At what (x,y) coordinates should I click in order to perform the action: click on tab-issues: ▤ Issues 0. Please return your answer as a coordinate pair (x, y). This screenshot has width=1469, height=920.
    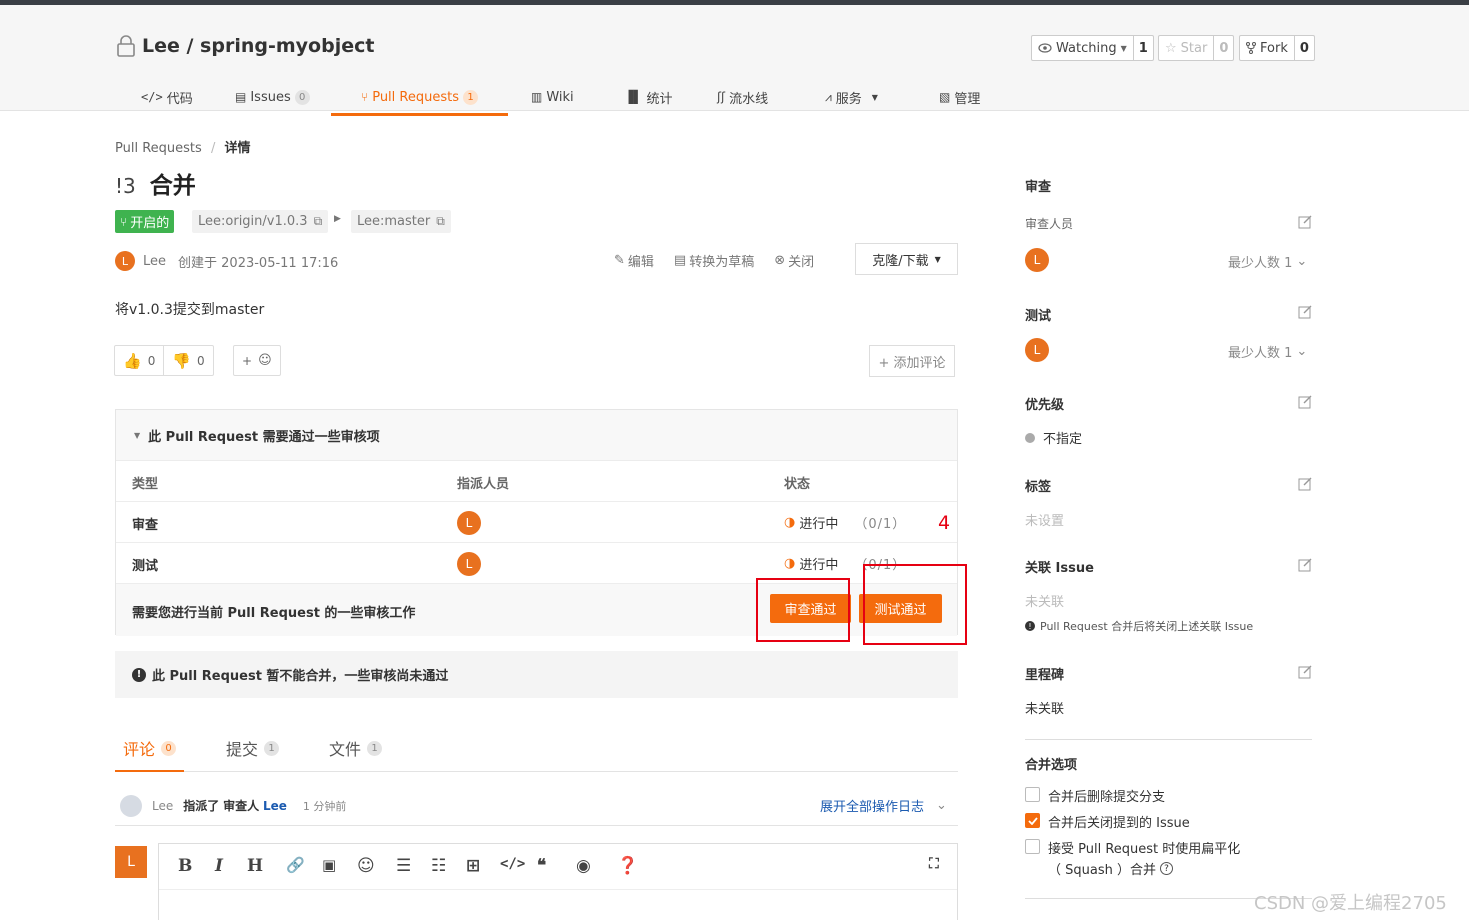
    Looking at the image, I should click on (272, 97).